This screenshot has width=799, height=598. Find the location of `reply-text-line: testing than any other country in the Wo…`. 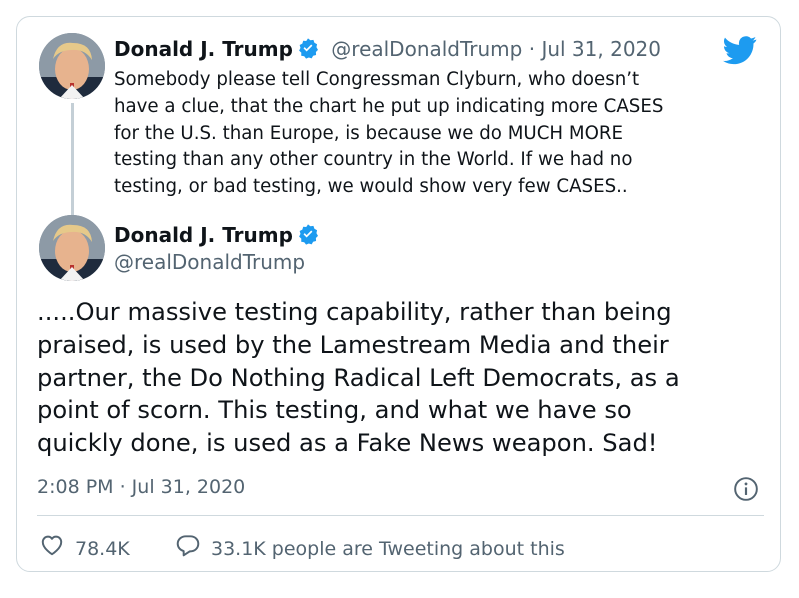

reply-text-line: testing than any other country in the Wo… is located at coordinates (373, 160).